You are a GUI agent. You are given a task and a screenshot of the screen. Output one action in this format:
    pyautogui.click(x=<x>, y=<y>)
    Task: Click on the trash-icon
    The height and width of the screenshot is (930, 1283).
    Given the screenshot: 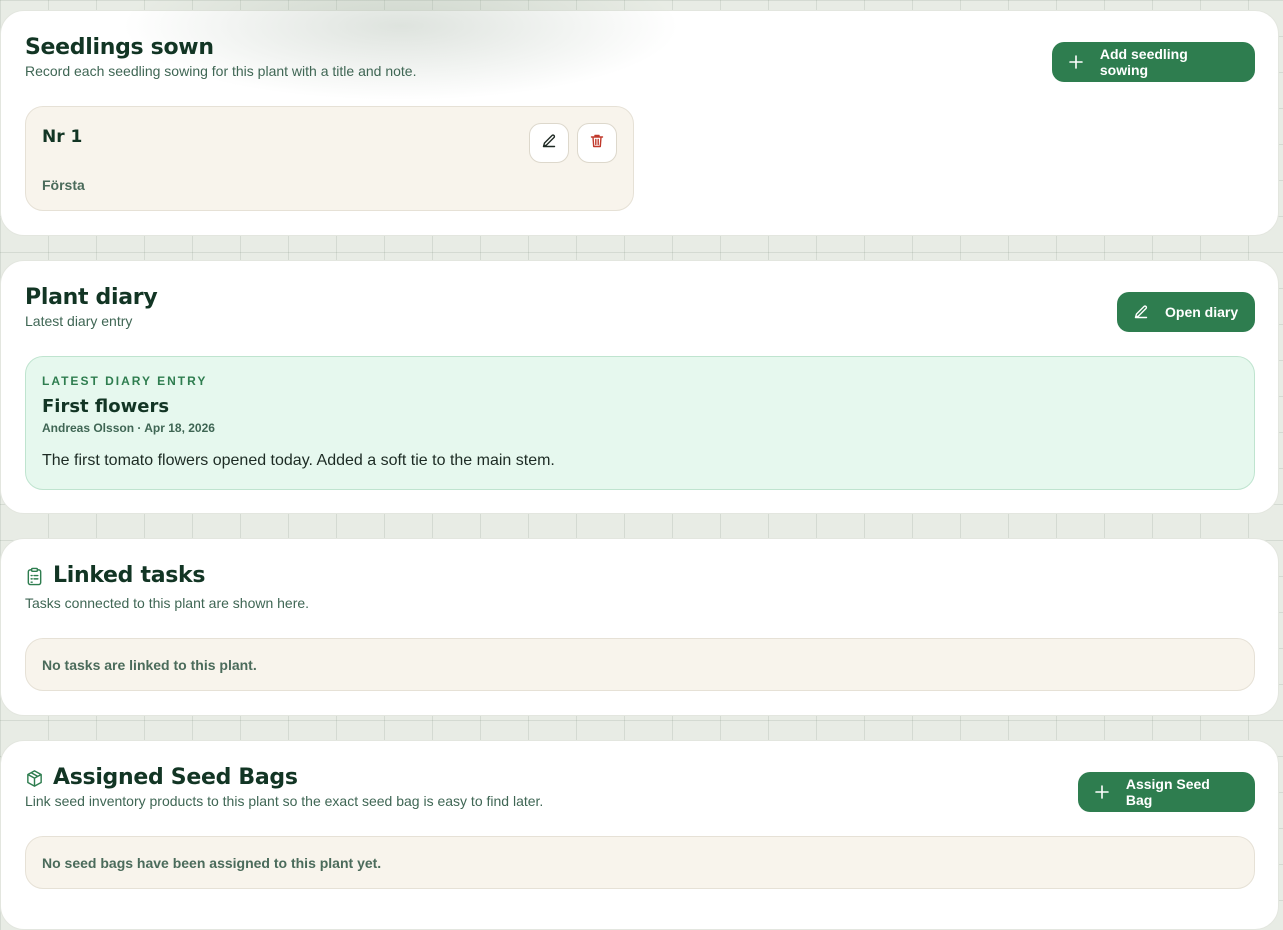 What is the action you would take?
    pyautogui.click(x=597, y=143)
    